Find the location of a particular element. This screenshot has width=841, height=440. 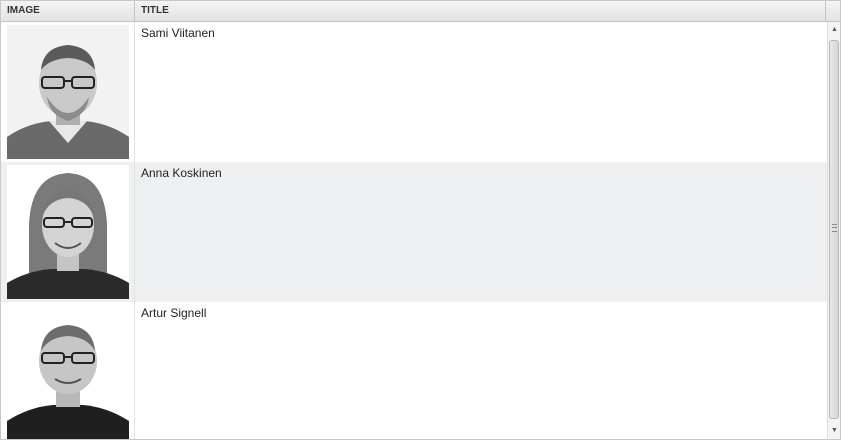

row-title: Anna Koskinen is located at coordinates (181, 173).